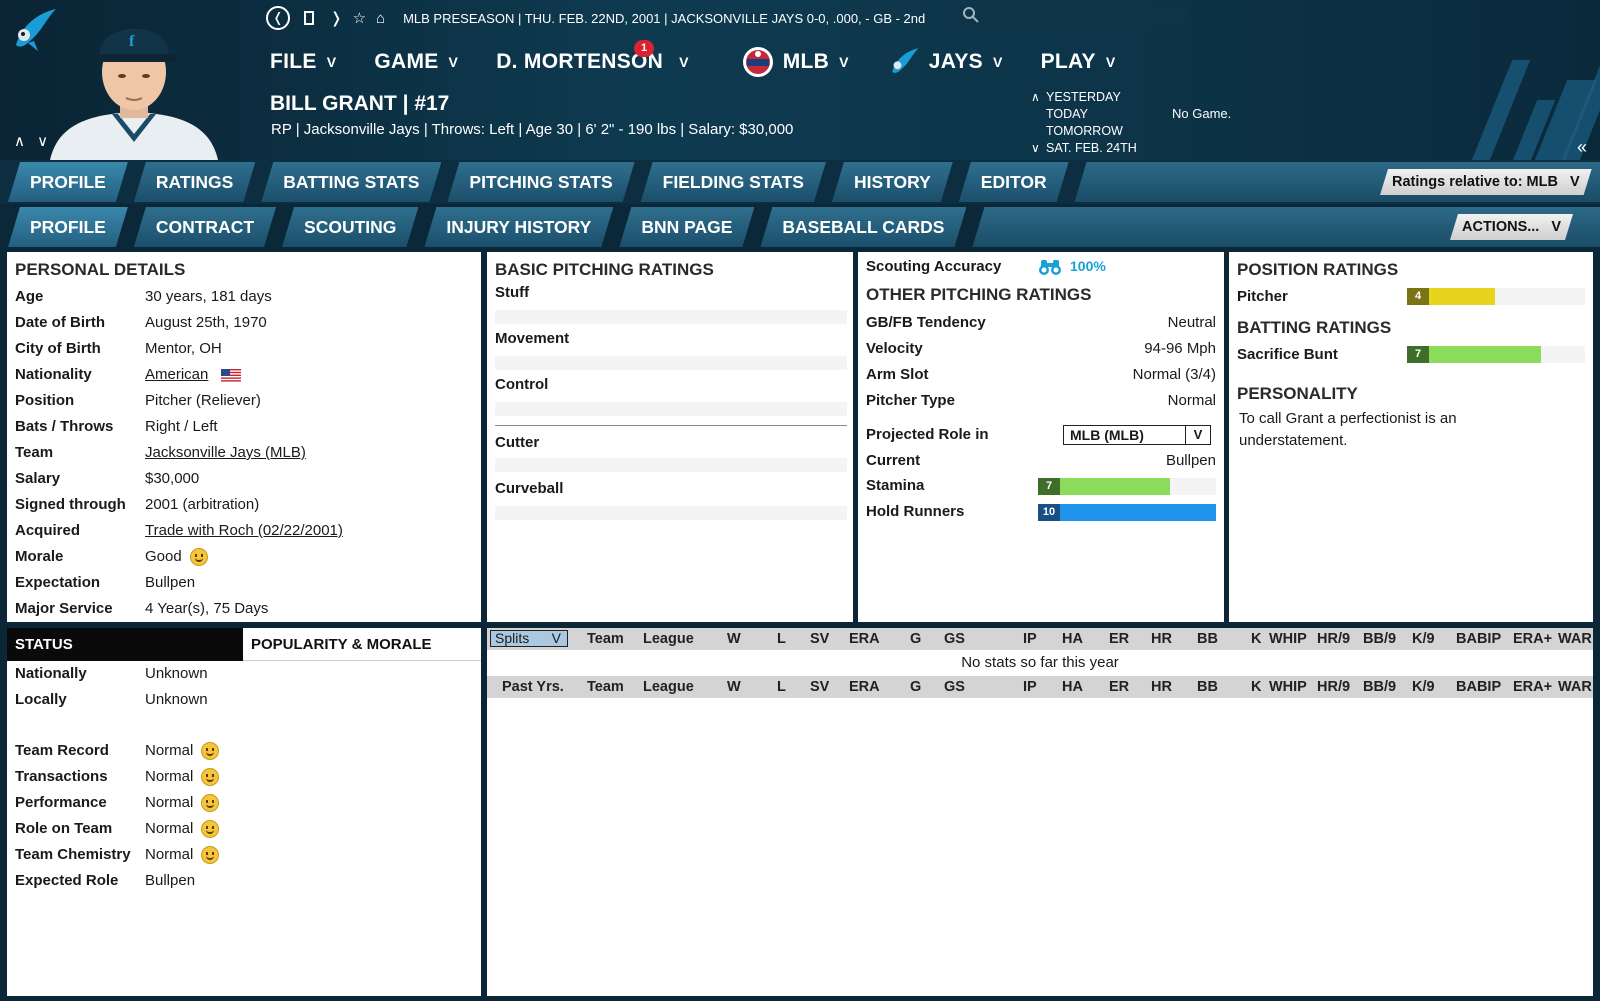 This screenshot has height=1001, width=1600. I want to click on rating-row: Current Bullpen, so click(1041, 460).